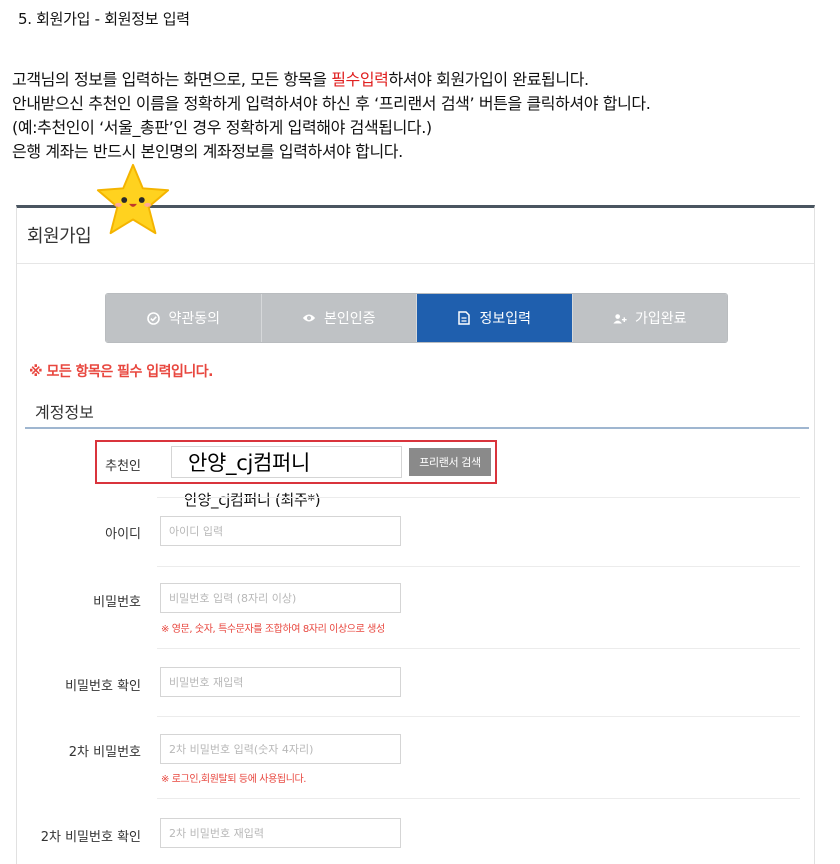 This screenshot has height=864, width=840. I want to click on signup-steps: 약관동의 본인인증 정보입력 가입완료, so click(416, 318).